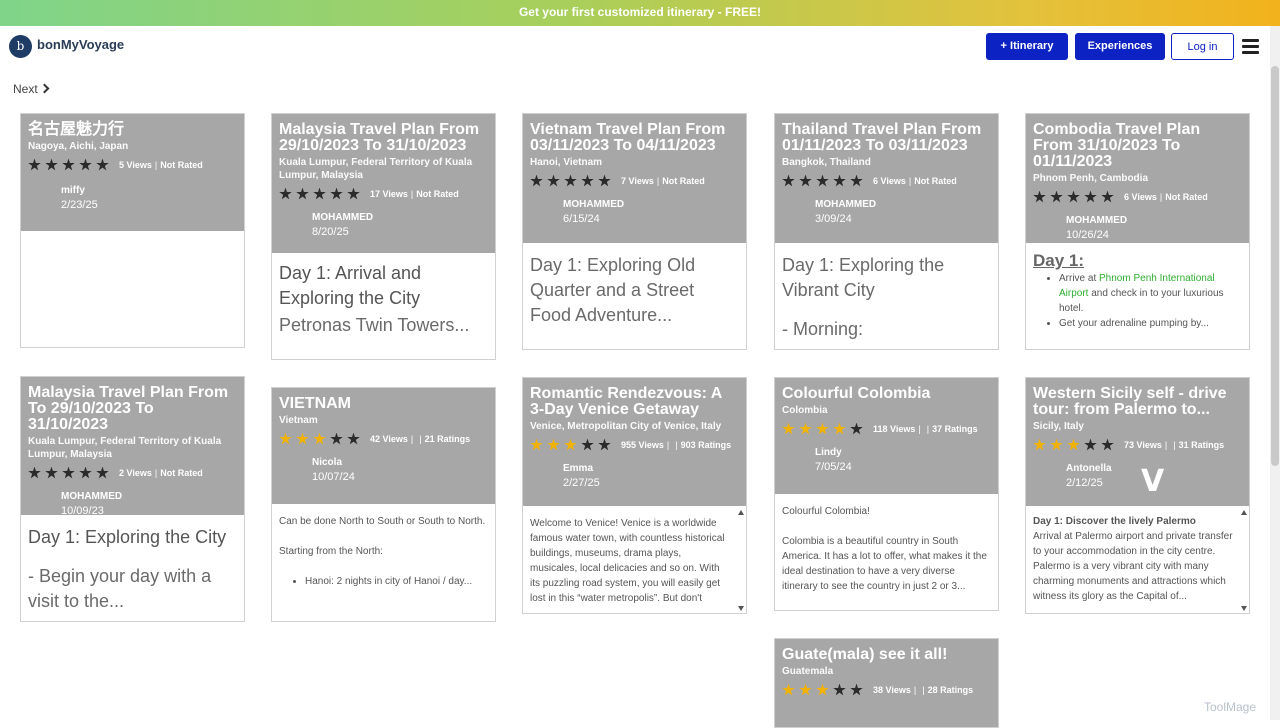  What do you see at coordinates (828, 452) in the screenshot?
I see `author-name: Lindy` at bounding box center [828, 452].